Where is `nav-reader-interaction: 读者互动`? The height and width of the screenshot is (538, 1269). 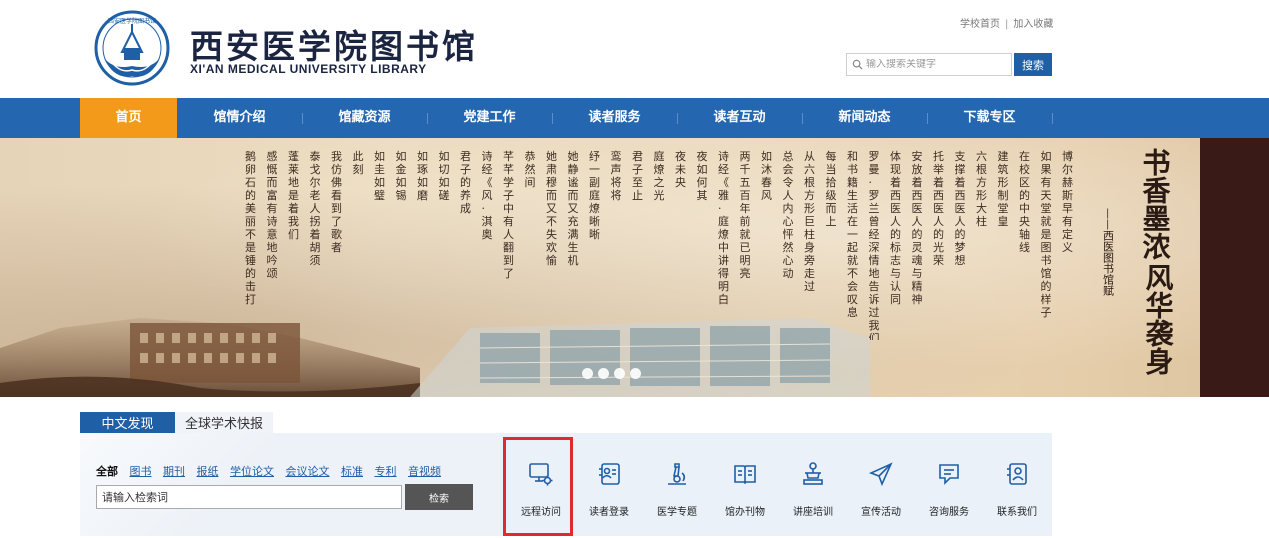
nav-reader-interaction: 读者互动 is located at coordinates (739, 118).